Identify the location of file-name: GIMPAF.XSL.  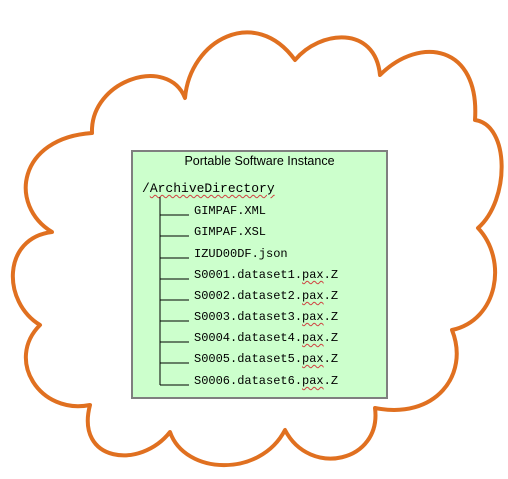
(230, 232).